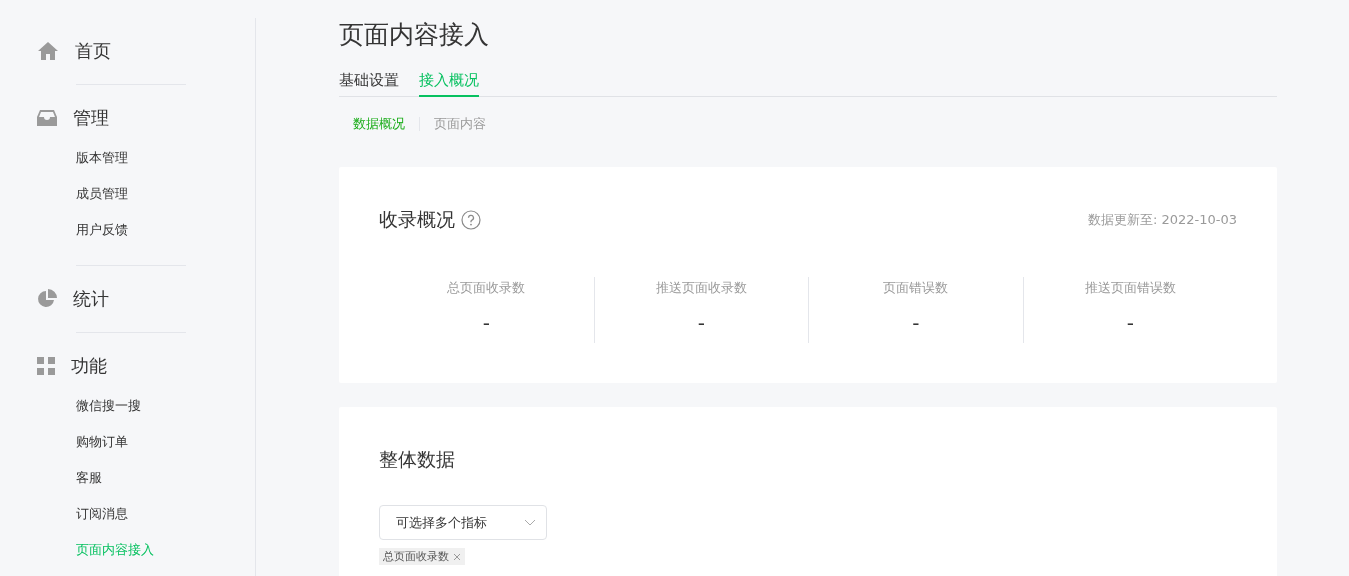  I want to click on nav-group-label: 功能, so click(89, 366).